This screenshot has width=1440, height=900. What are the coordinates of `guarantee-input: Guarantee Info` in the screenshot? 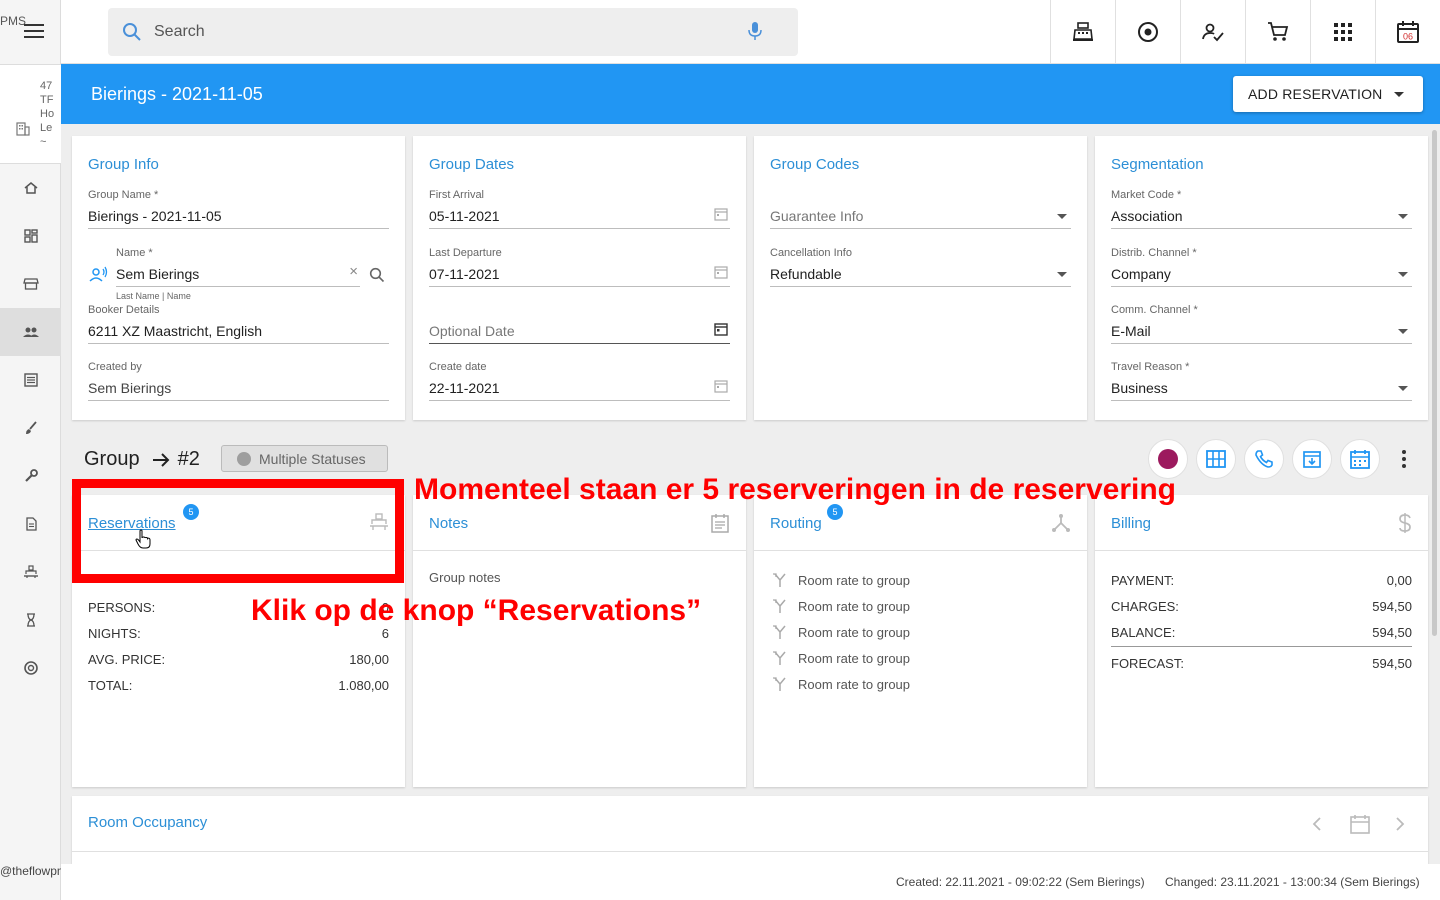 It's located at (920, 216).